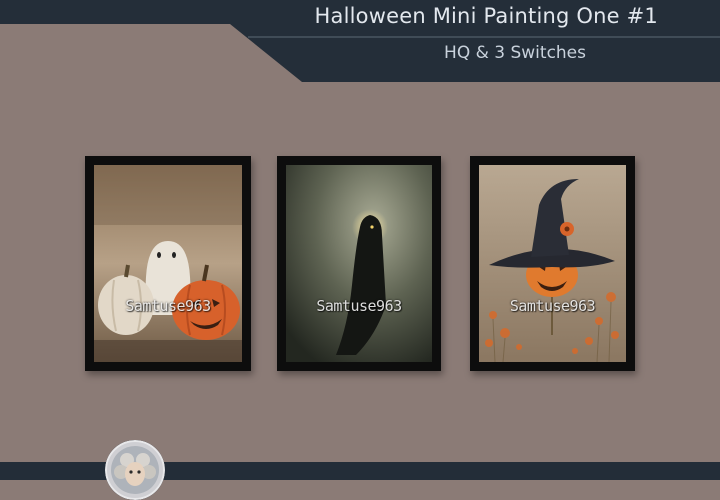  What do you see at coordinates (168, 306) in the screenshot?
I see `watermark-1: Samtuse963` at bounding box center [168, 306].